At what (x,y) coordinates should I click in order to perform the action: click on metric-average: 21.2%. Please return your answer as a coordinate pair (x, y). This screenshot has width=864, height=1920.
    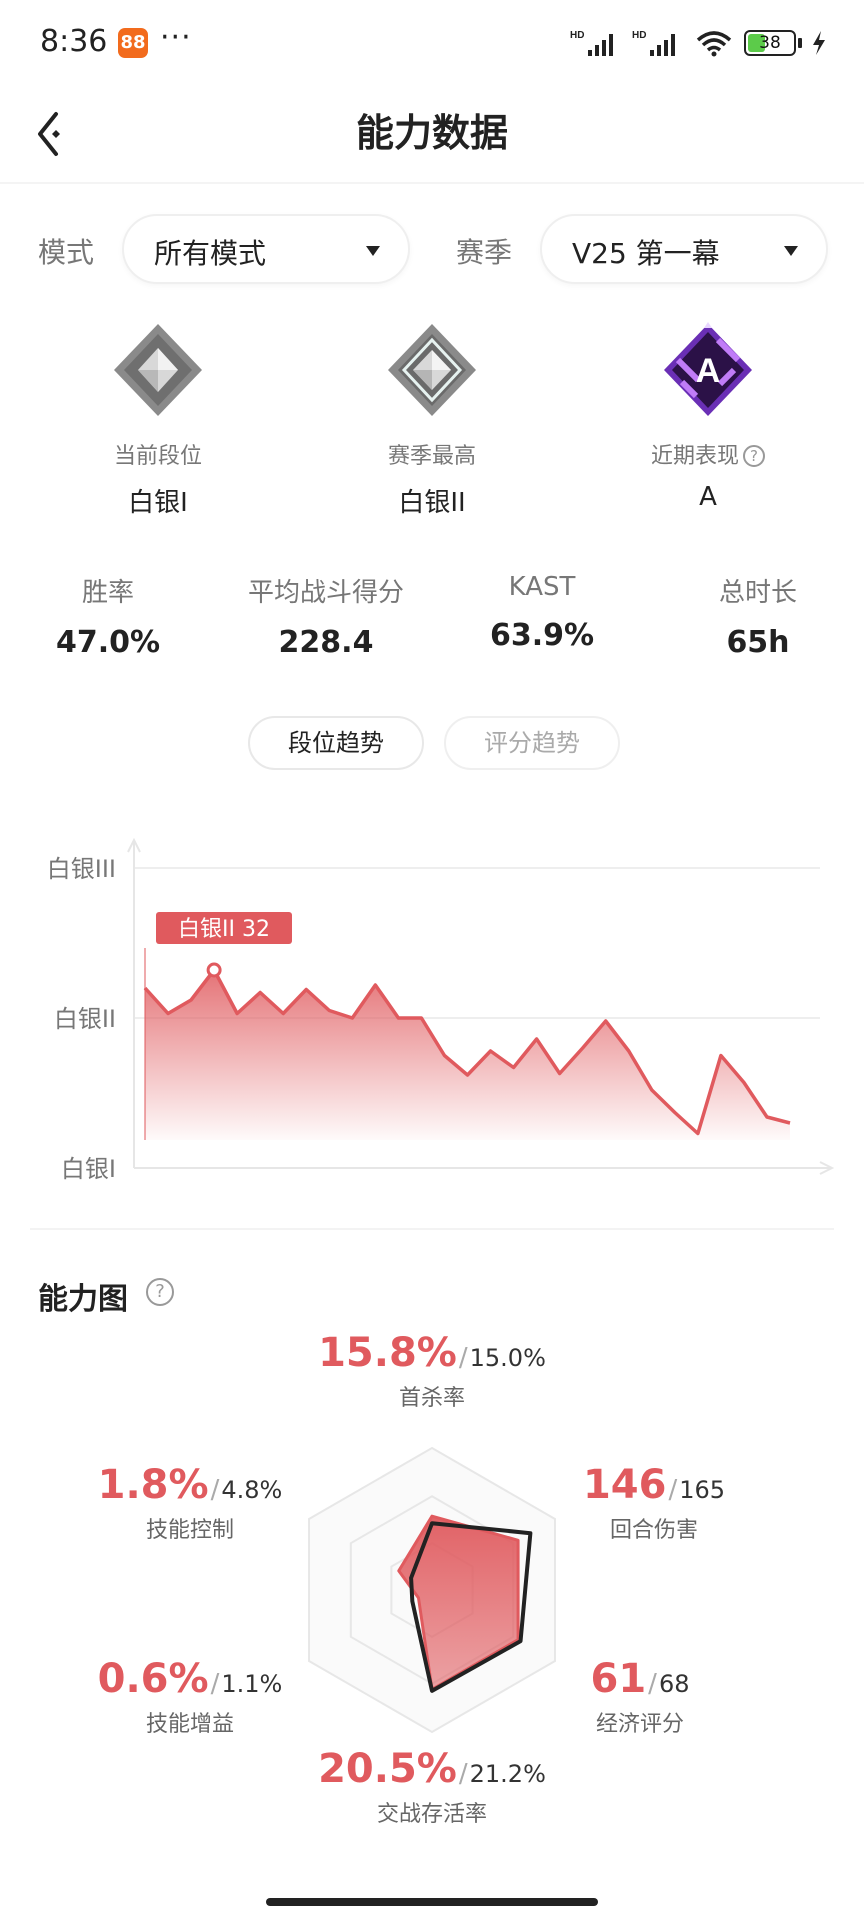
    Looking at the image, I should click on (507, 1774).